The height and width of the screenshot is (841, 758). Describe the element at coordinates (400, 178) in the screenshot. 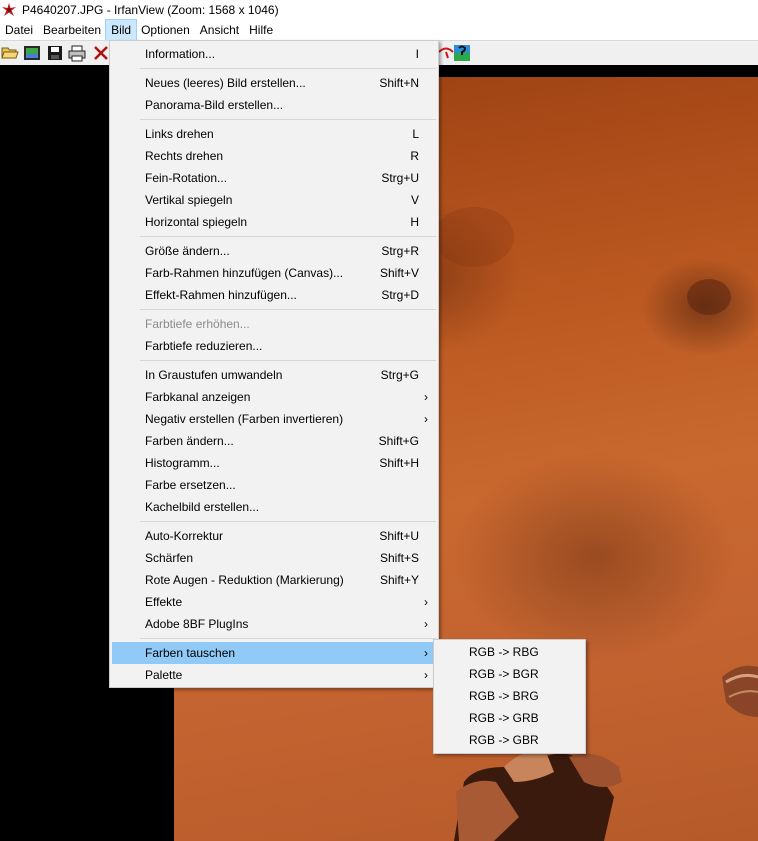

I see `menu-item-shortcut: Strg+U` at that location.